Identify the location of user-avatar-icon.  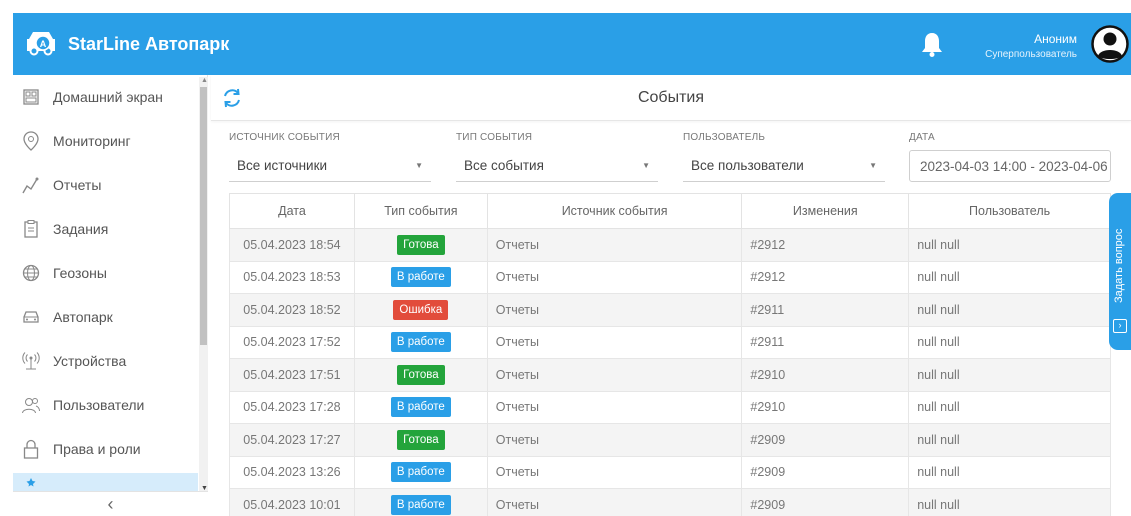
(1110, 44).